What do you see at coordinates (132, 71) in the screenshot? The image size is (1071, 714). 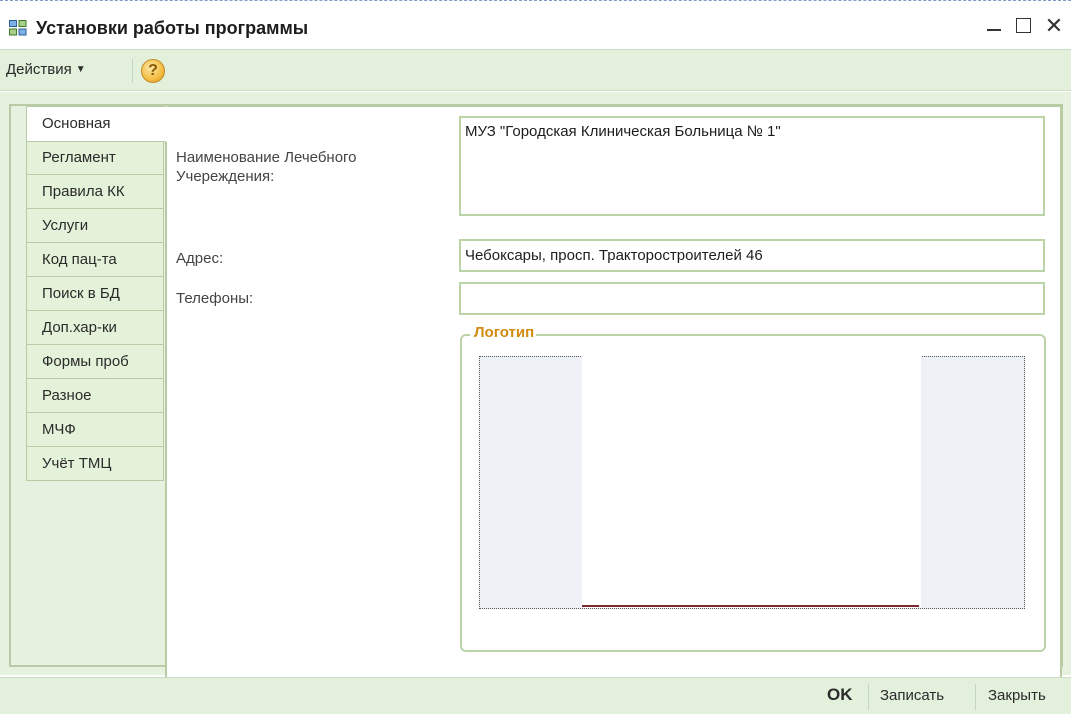 I see `toolbar-separator` at bounding box center [132, 71].